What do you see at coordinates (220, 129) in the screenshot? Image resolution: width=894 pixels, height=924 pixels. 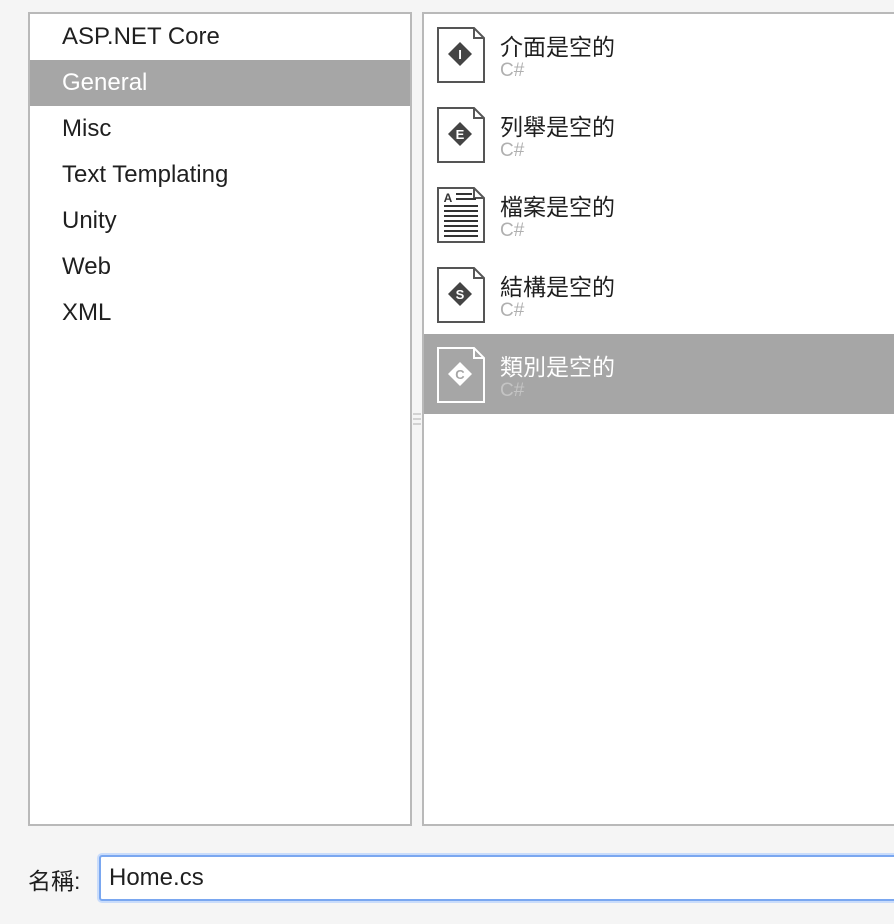 I see `category-item-misc: Misc` at bounding box center [220, 129].